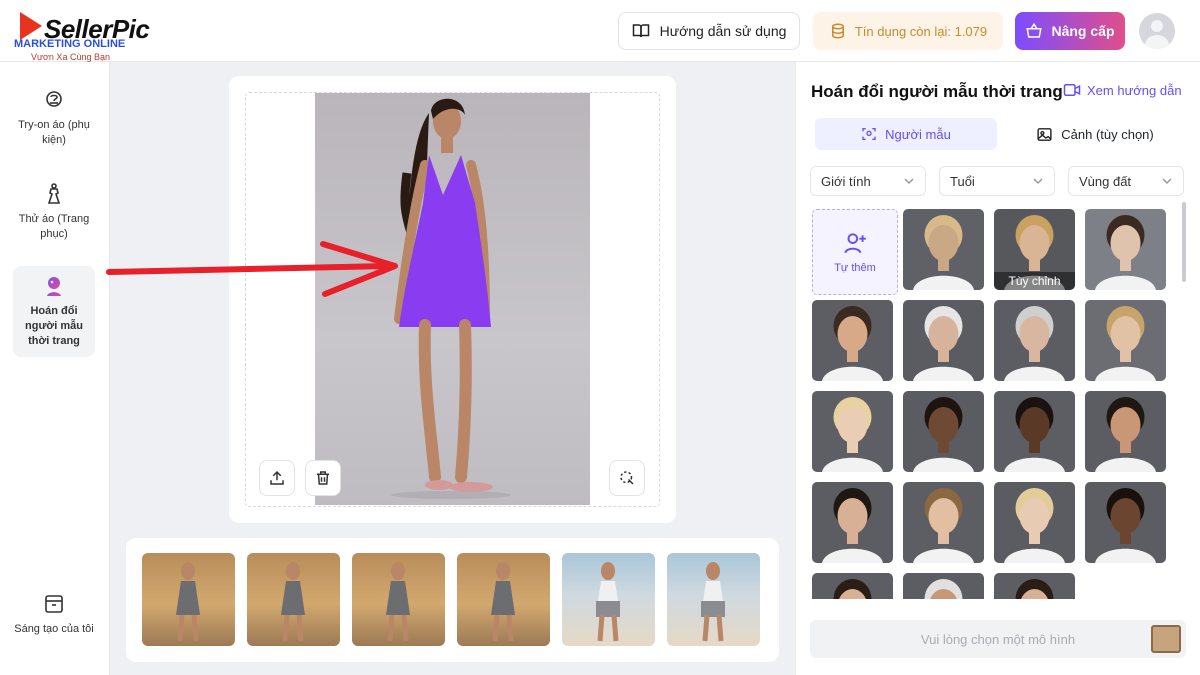 This screenshot has height=675, width=1200. I want to click on user-avatar, so click(1157, 31).